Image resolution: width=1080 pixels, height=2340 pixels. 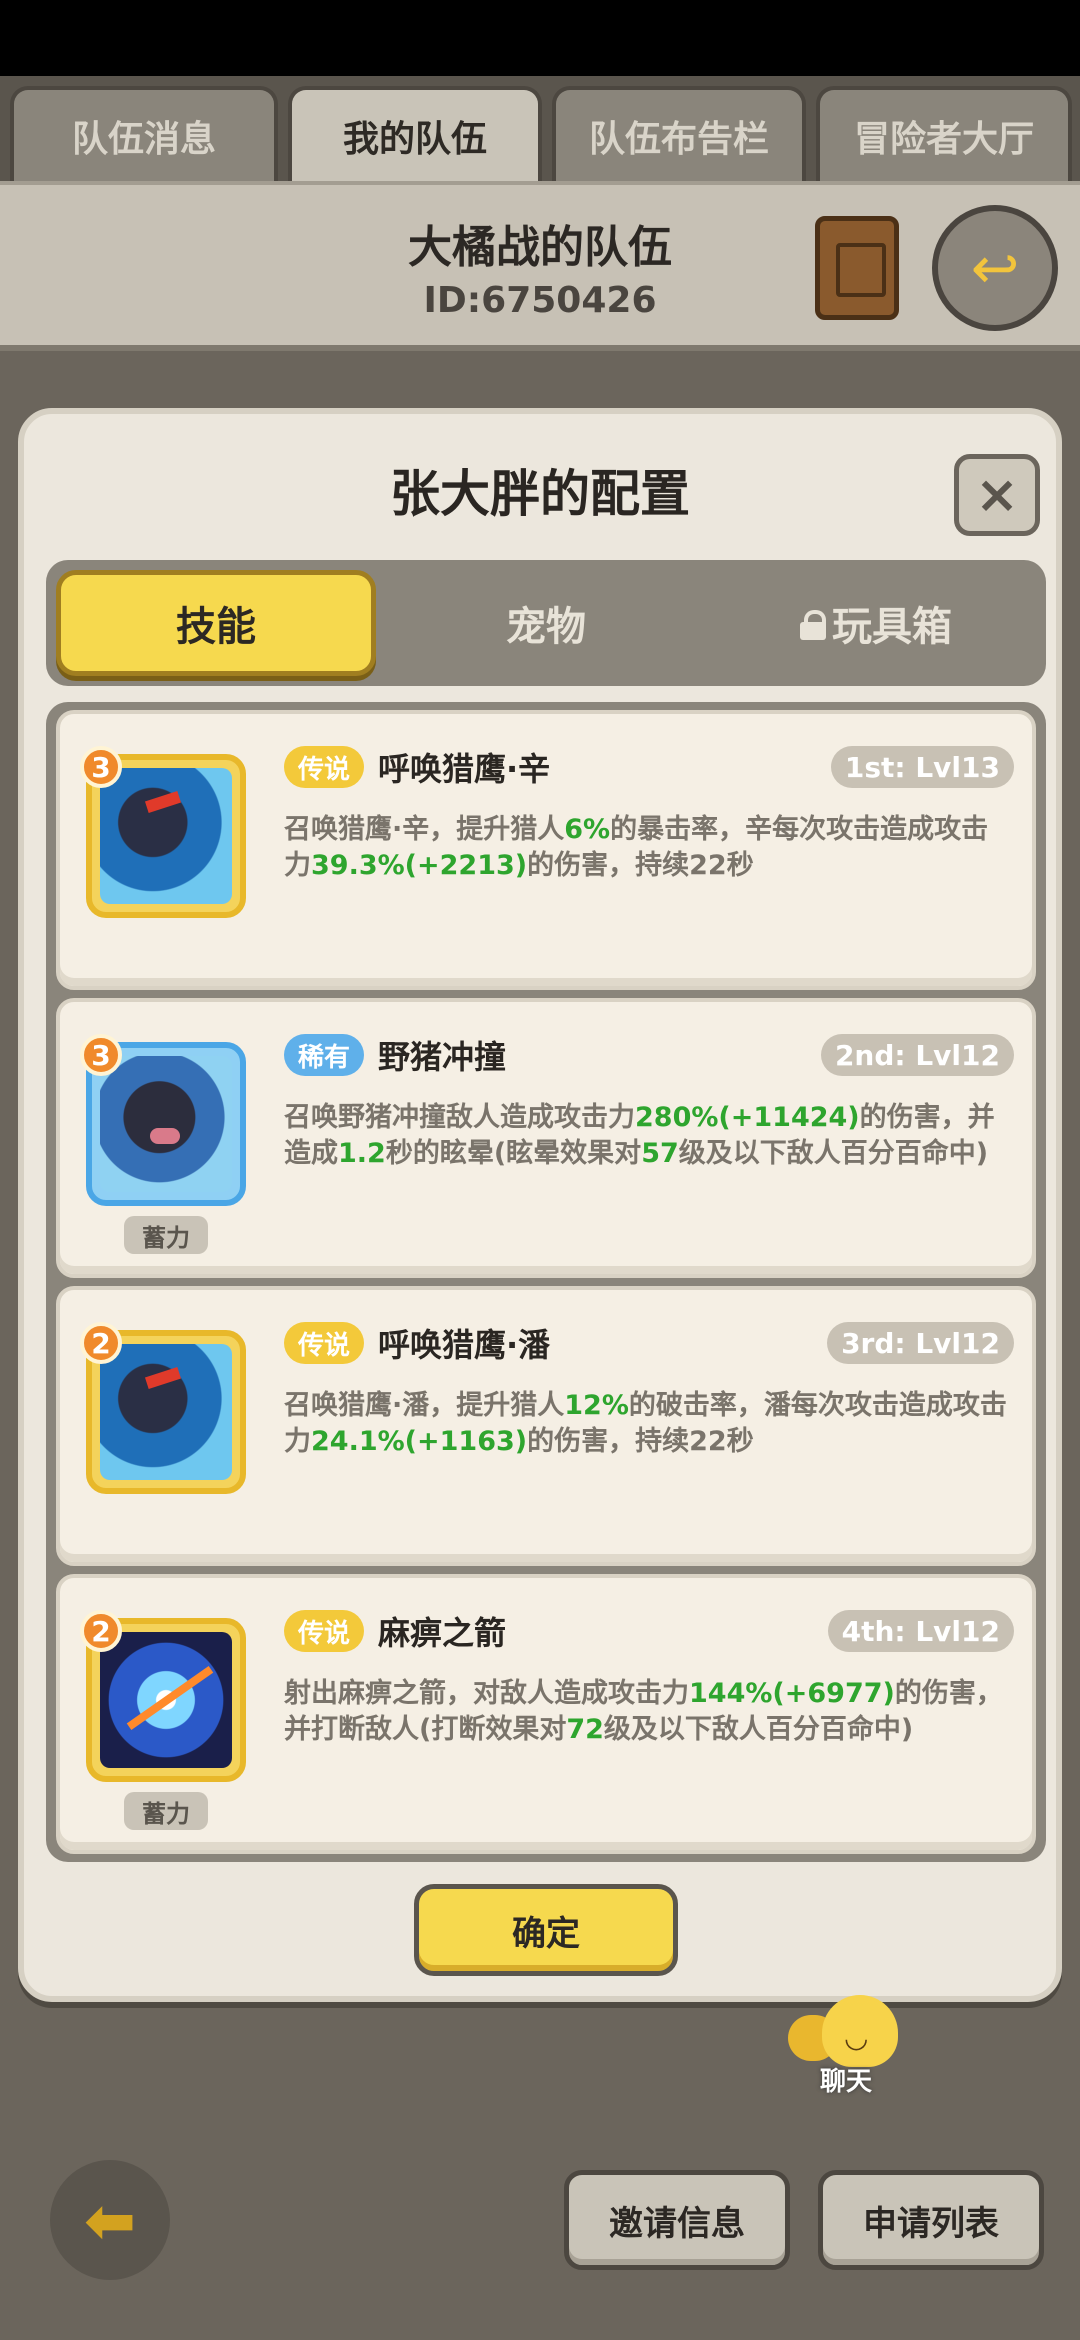 I want to click on tab-pets: 宠物, so click(x=546, y=623).